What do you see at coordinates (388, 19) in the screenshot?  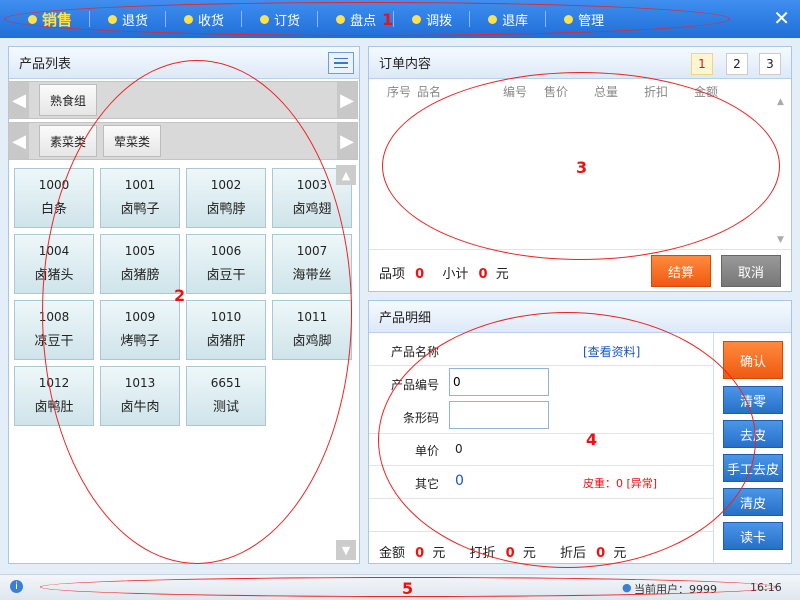 I see `annotation-number: 1` at bounding box center [388, 19].